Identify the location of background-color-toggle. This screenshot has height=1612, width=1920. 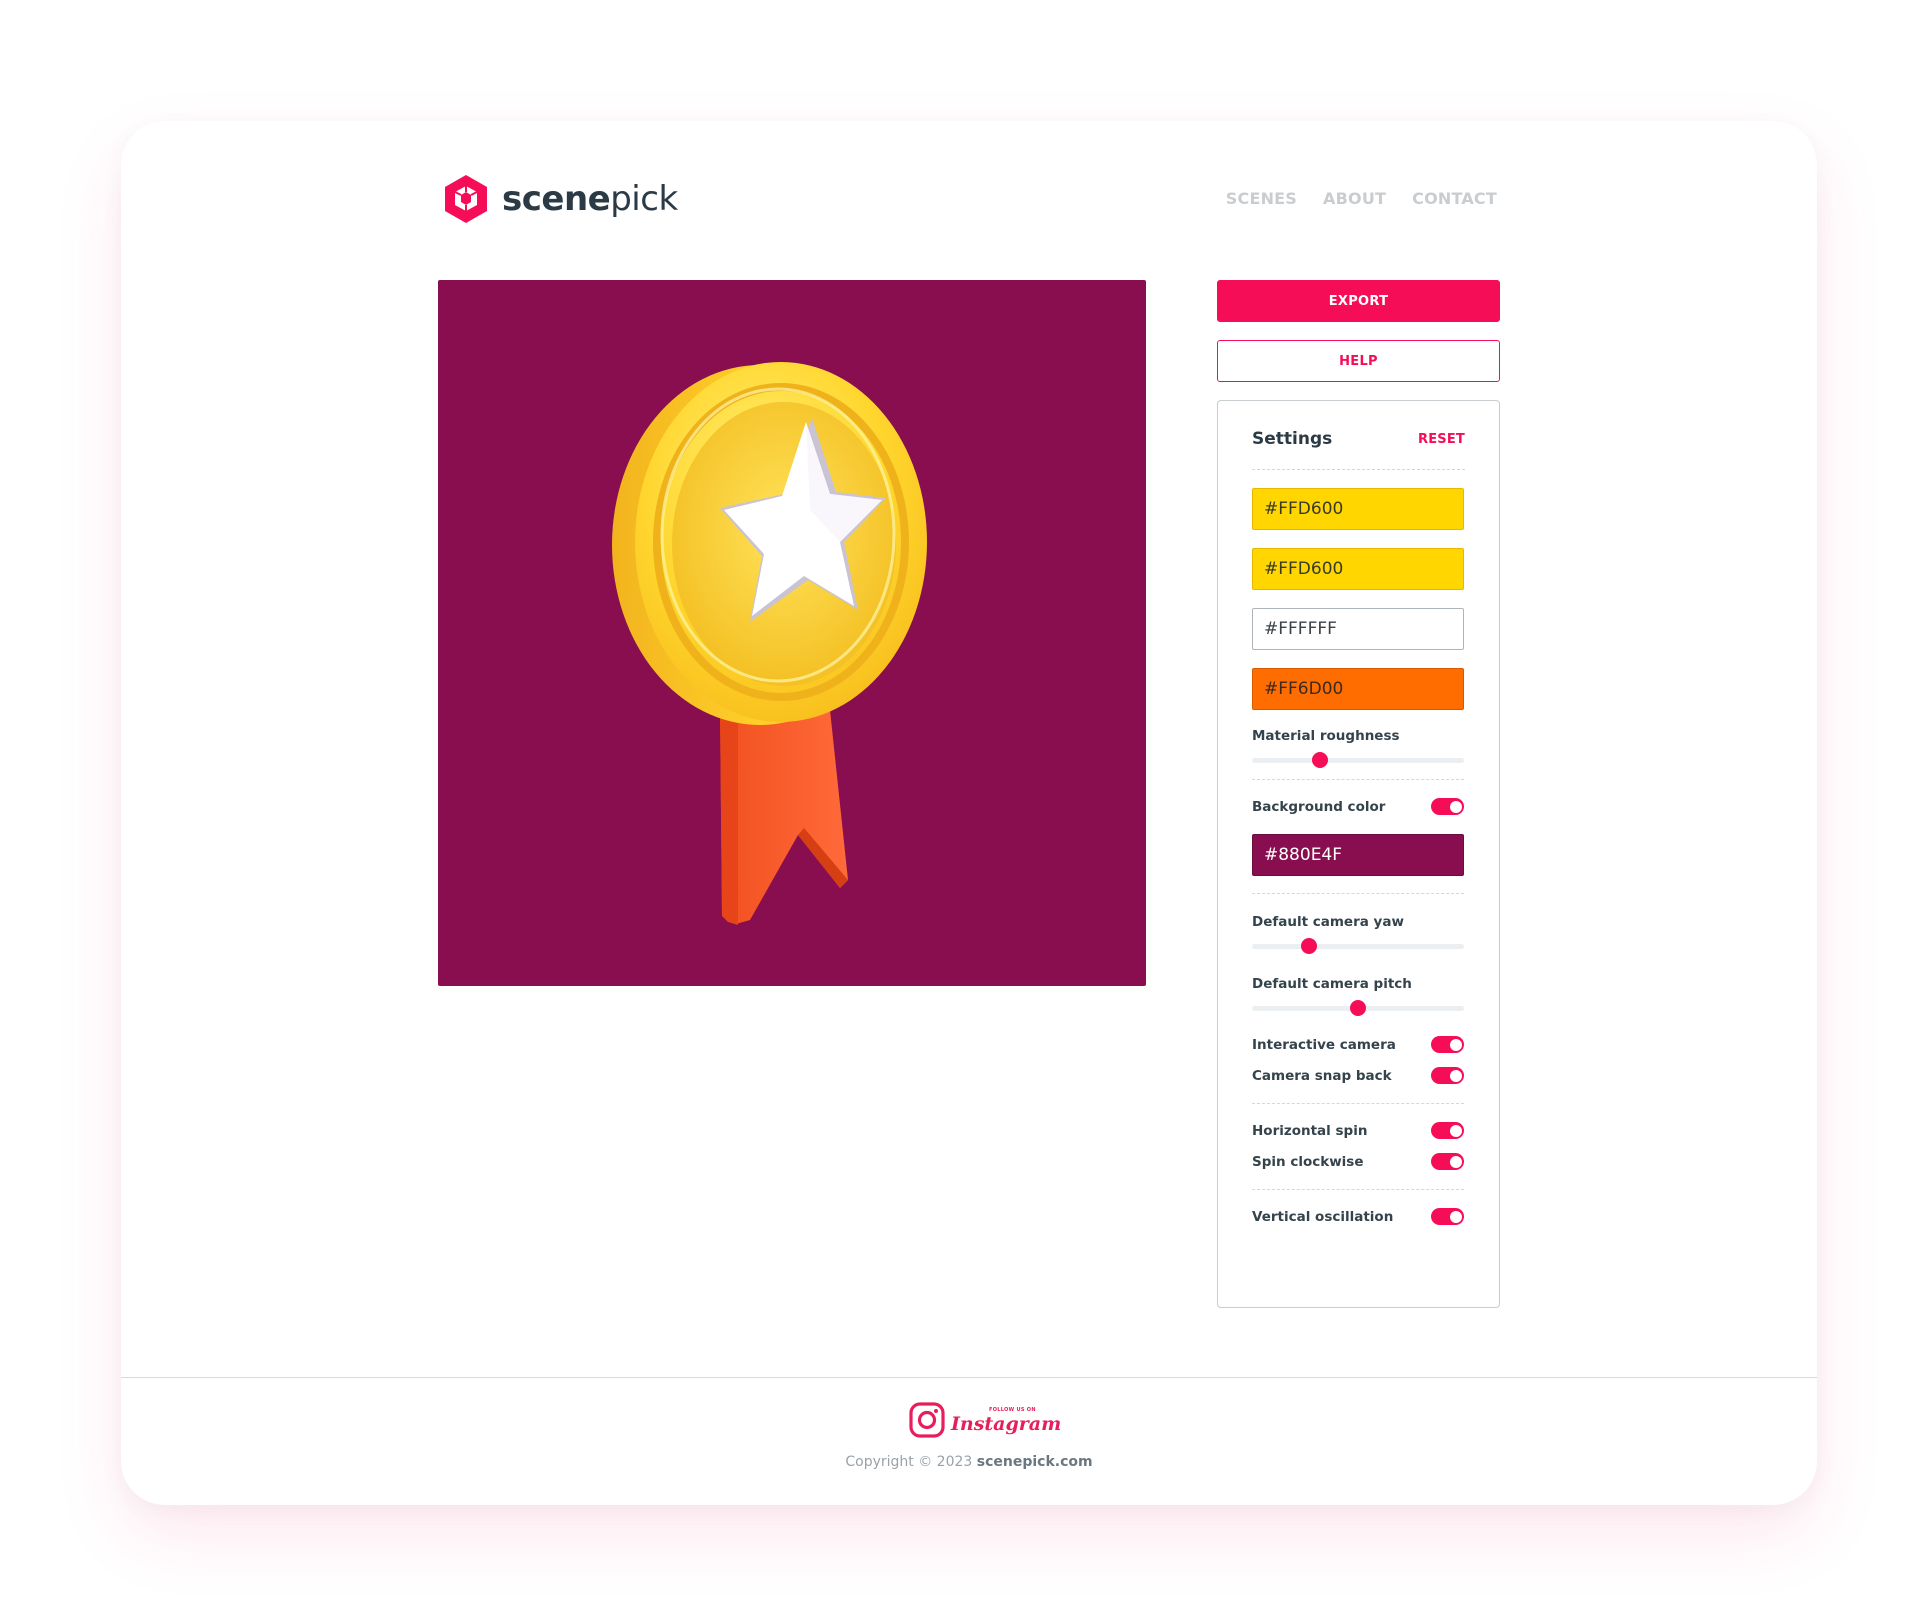
(1447, 806).